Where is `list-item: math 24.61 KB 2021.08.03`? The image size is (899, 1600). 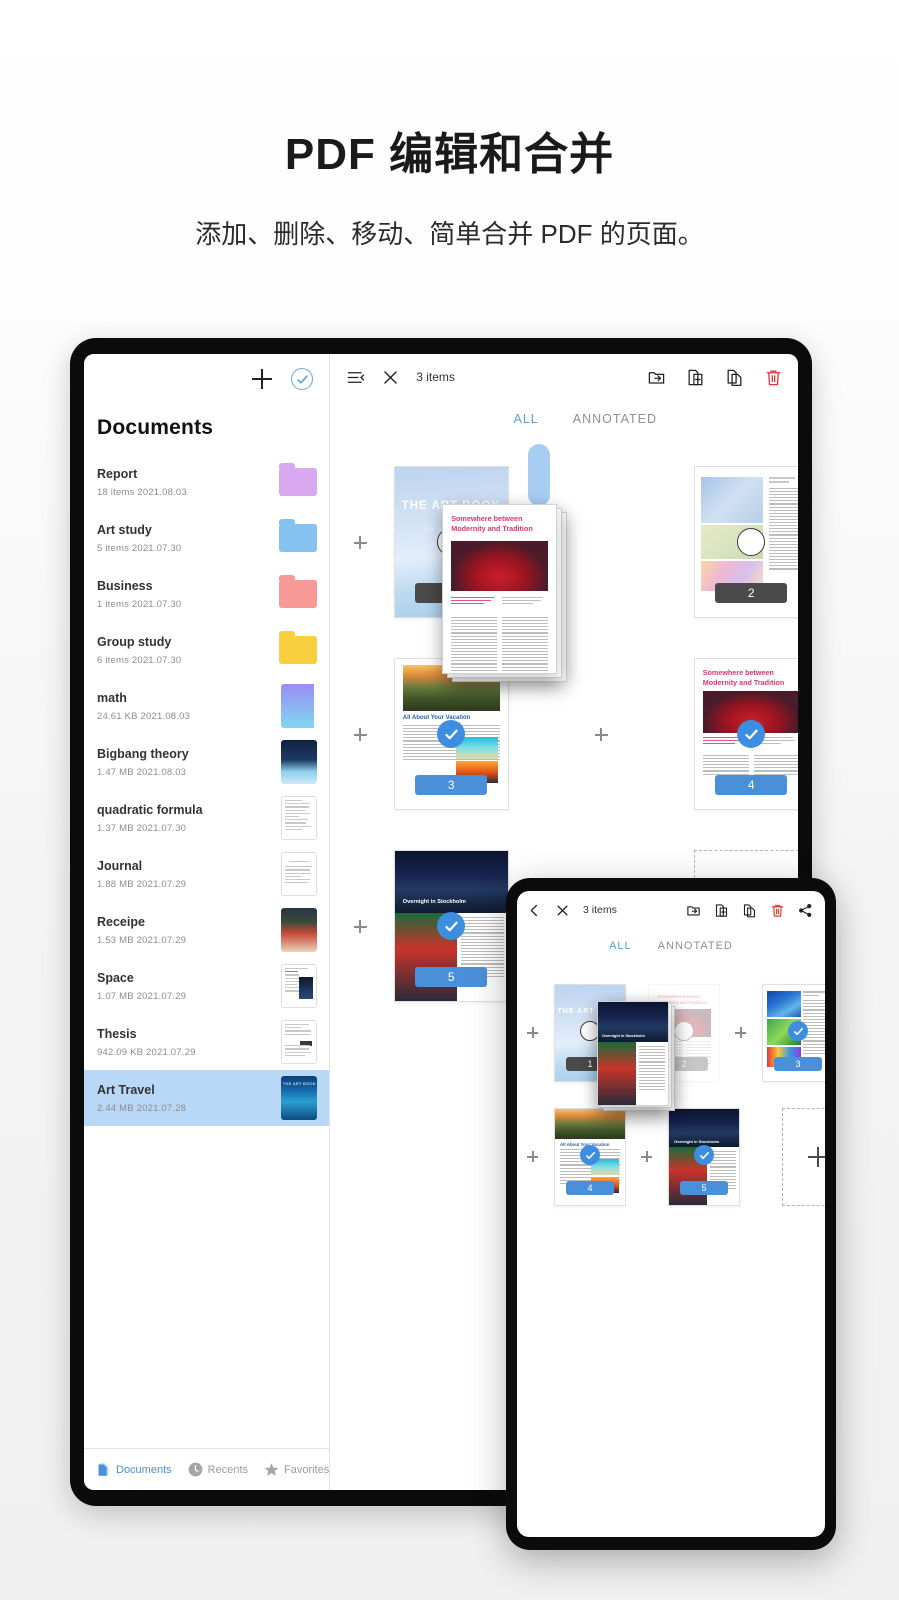
list-item: math 24.61 KB 2021.08.03 is located at coordinates (206, 706).